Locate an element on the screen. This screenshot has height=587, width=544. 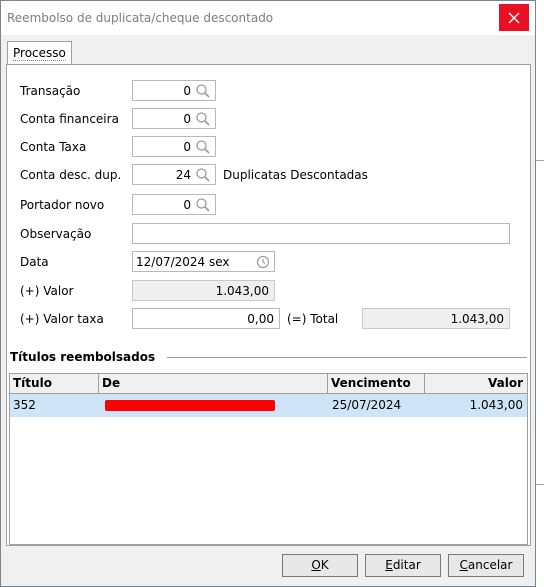
cancelar-button: Cancelar is located at coordinates (486, 565).